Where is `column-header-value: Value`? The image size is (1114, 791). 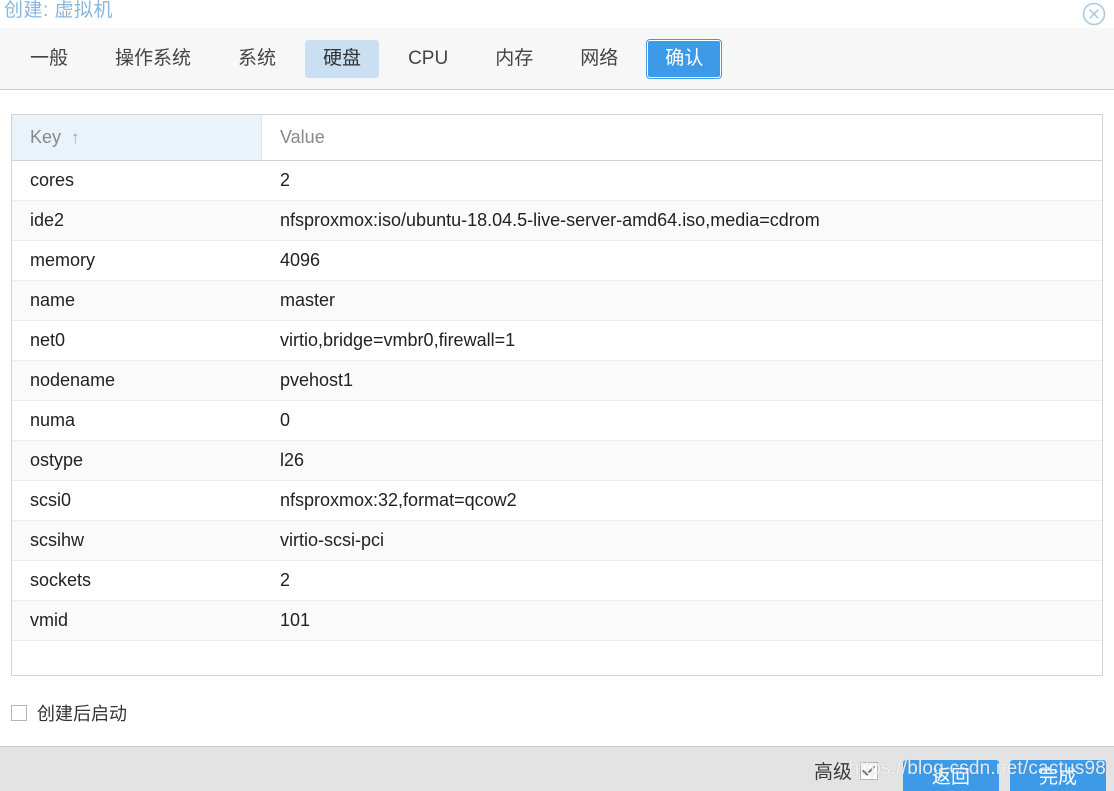 column-header-value: Value is located at coordinates (682, 137).